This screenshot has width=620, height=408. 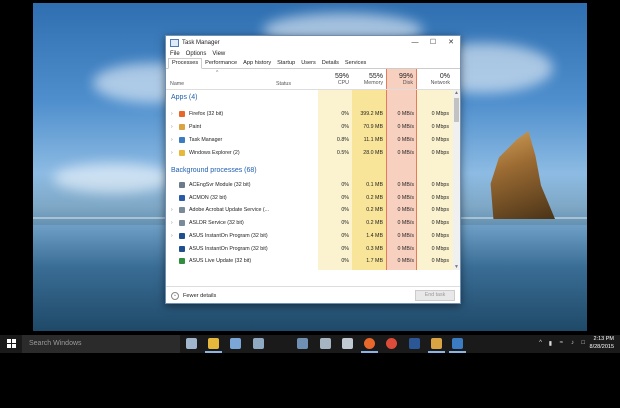 I want to click on firefox-icon, so click(x=369, y=343).